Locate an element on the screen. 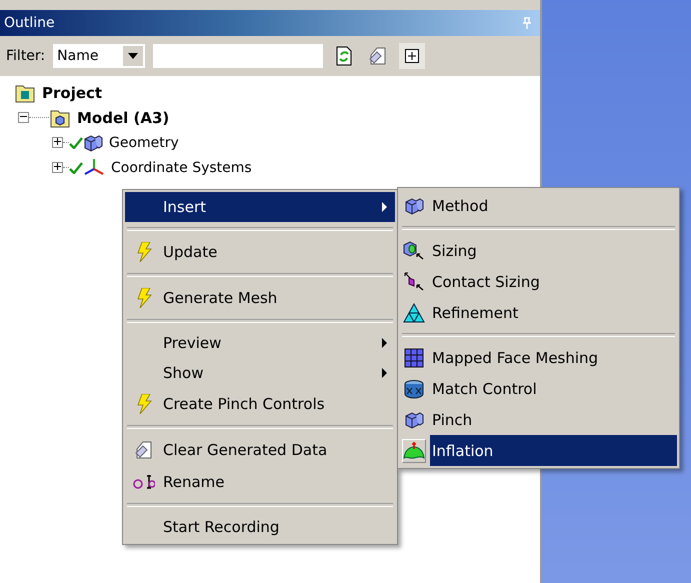 This screenshot has height=583, width=691. rename-icon is located at coordinates (144, 482).